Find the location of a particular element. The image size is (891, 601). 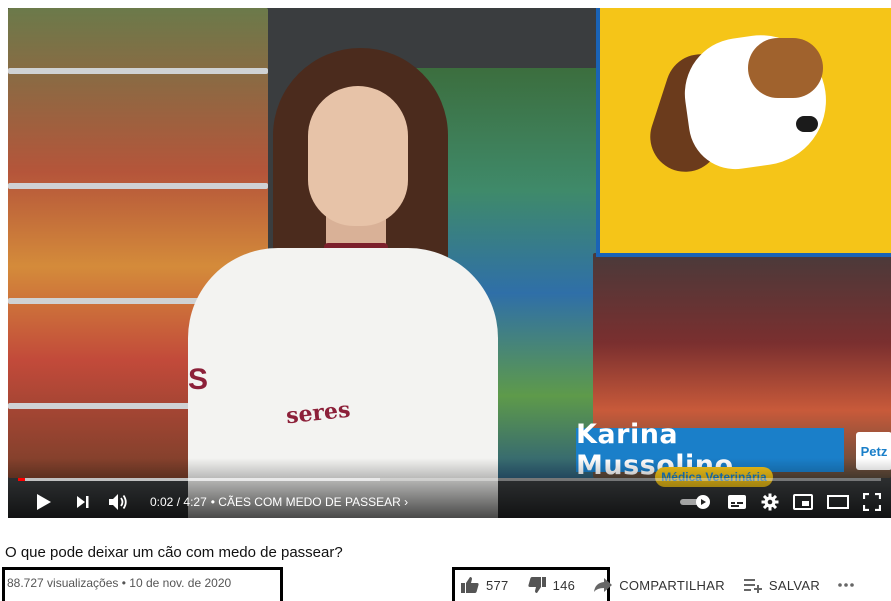

fullscreen-icon is located at coordinates (872, 502).